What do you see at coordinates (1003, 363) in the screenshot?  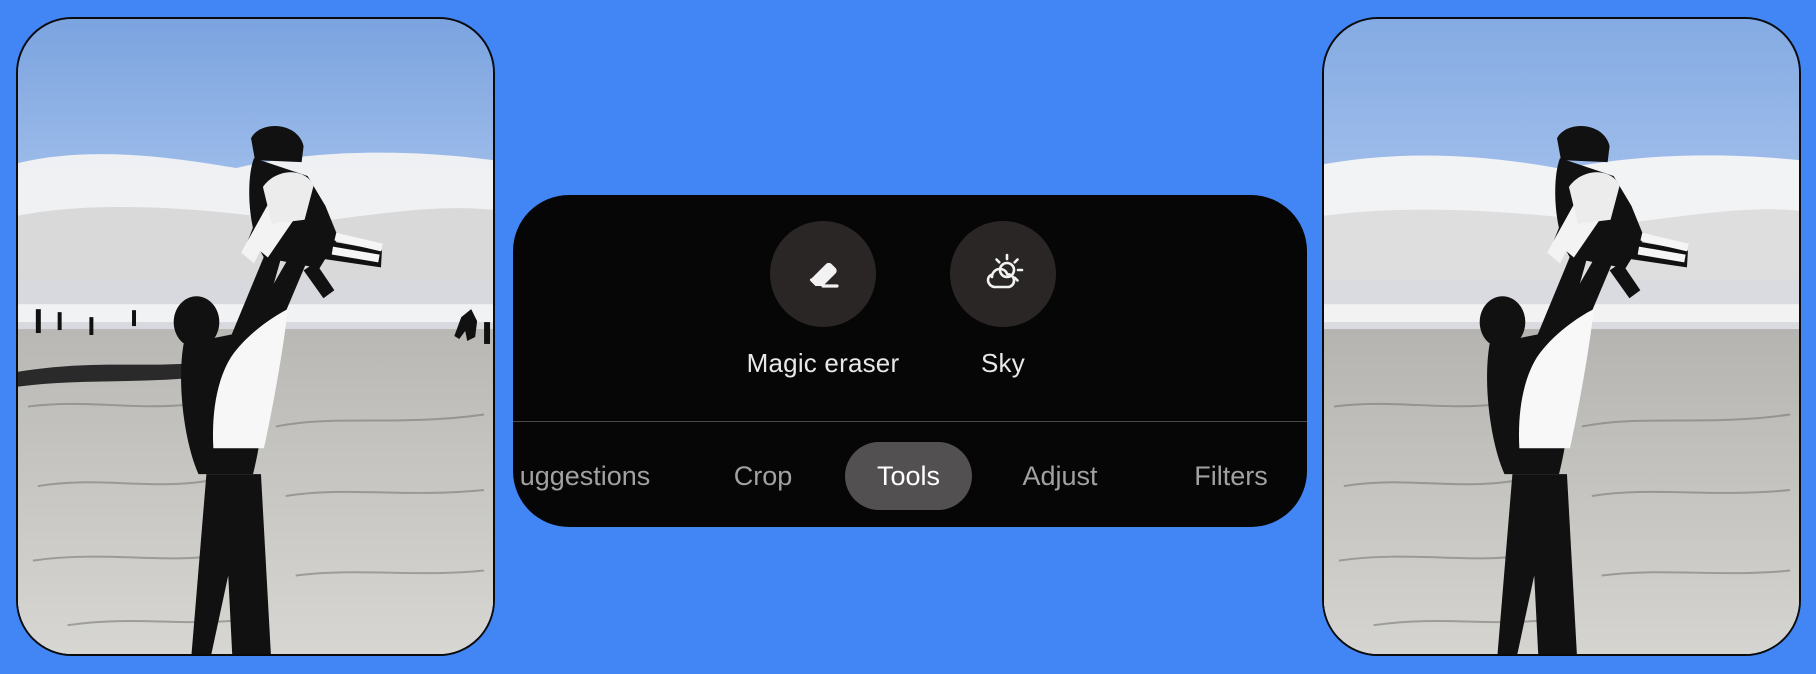 I see `sky-label: Sky` at bounding box center [1003, 363].